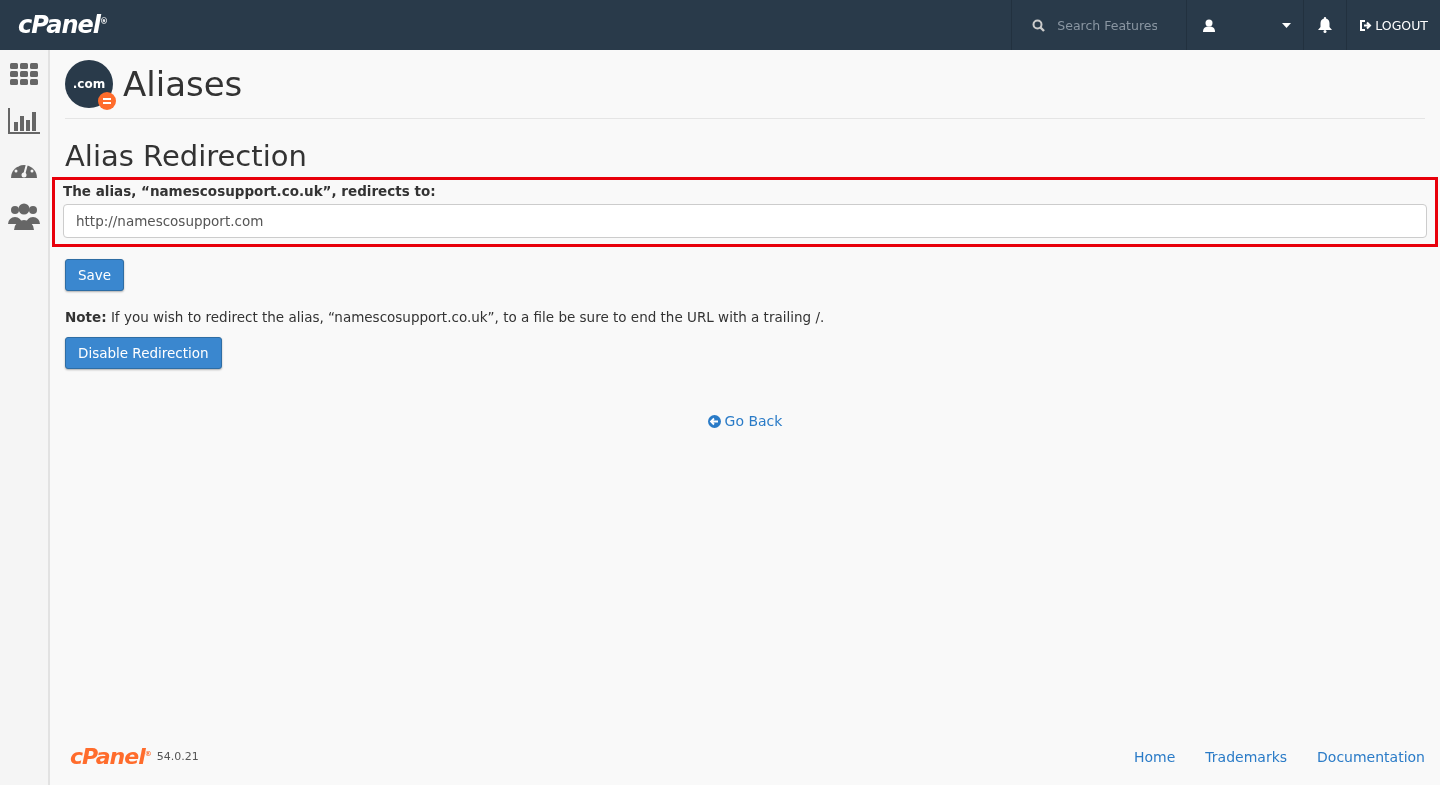 The image size is (1440, 785). I want to click on footer-link: Documentation, so click(1371, 756).